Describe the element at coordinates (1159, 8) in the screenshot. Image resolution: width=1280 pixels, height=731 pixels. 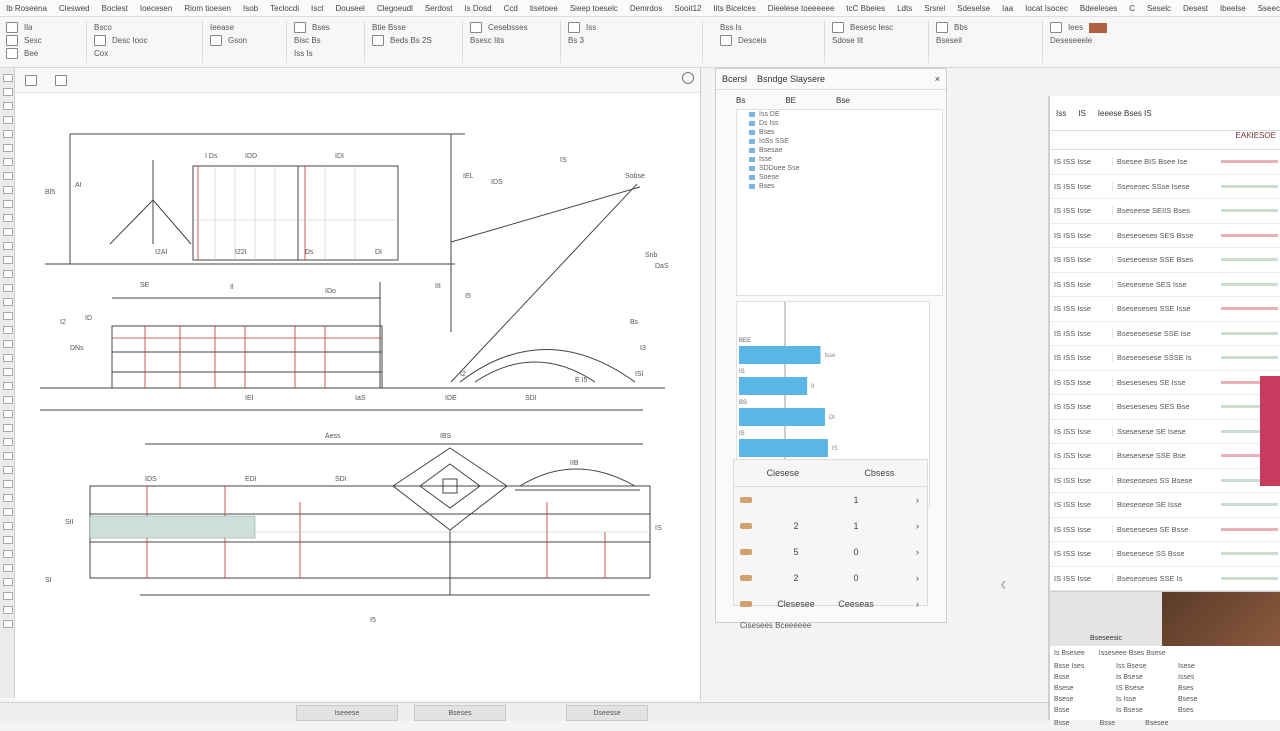
I see `menu-item: Seselc` at that location.